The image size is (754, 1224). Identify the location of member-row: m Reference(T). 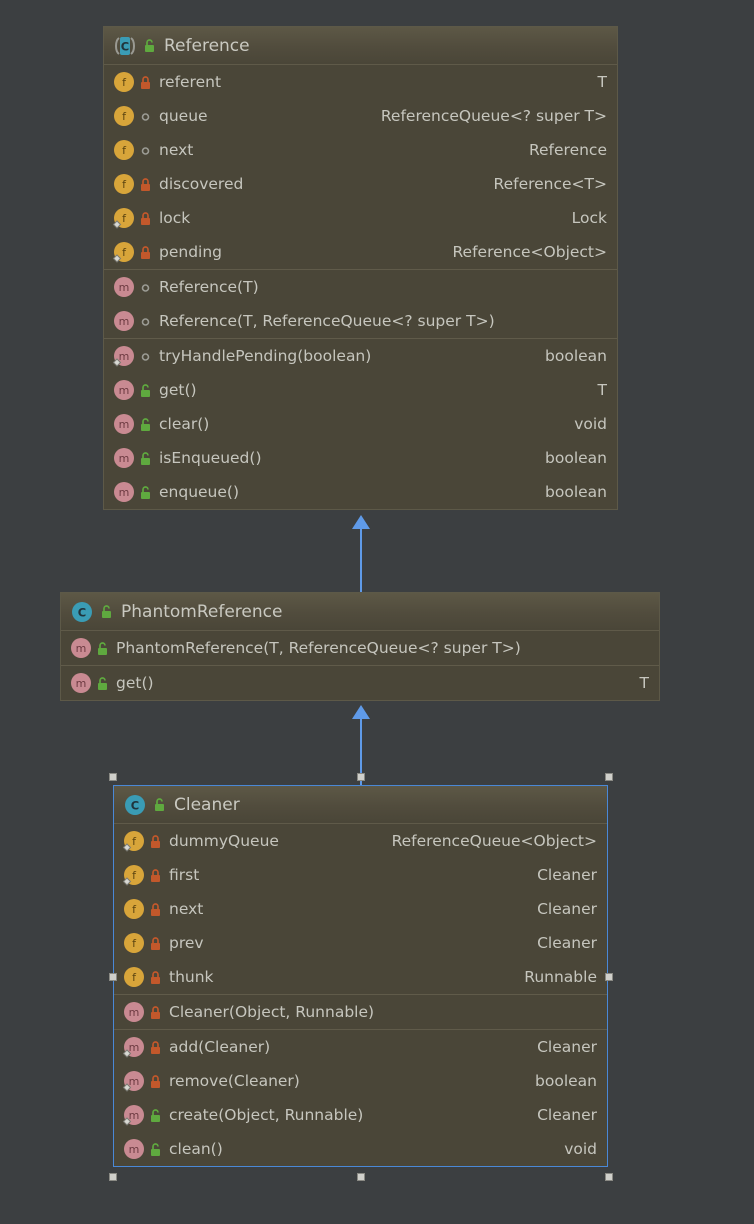
(360, 287).